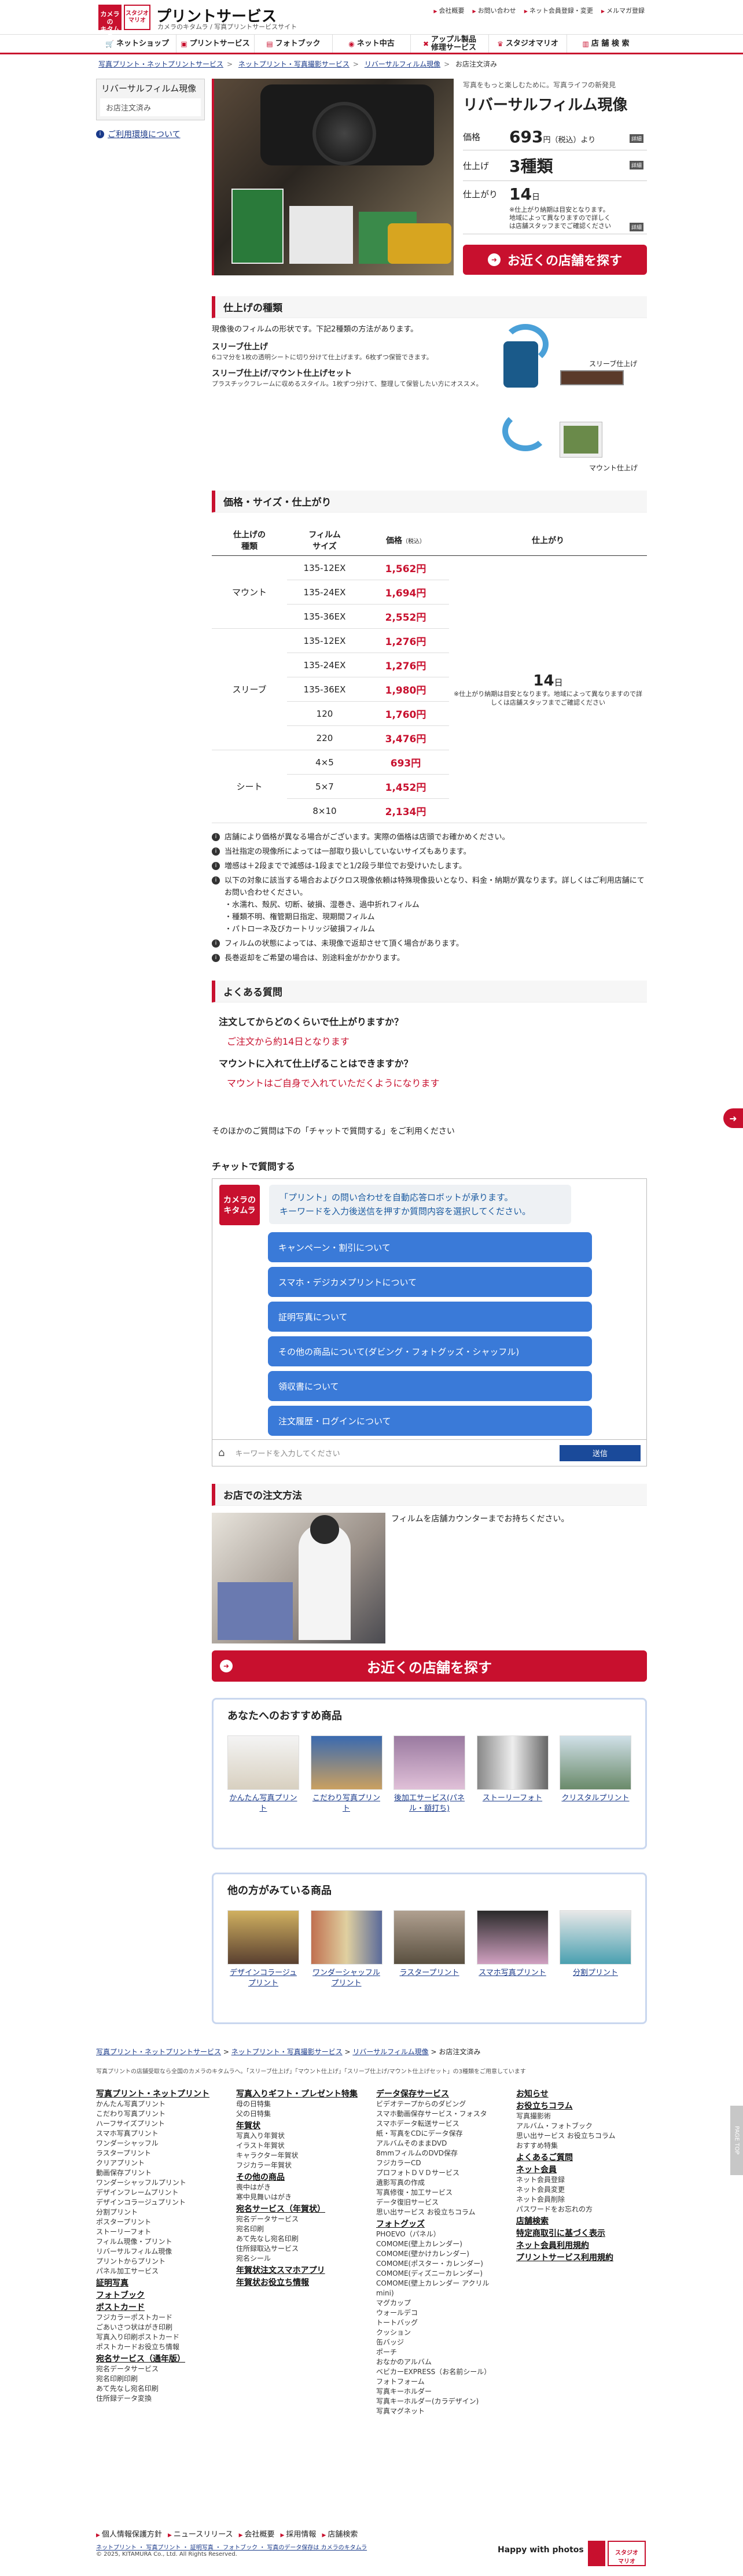 This screenshot has width=743, height=2576. I want to click on footer-link: ポストカードお役立ち情報, so click(159, 2347).